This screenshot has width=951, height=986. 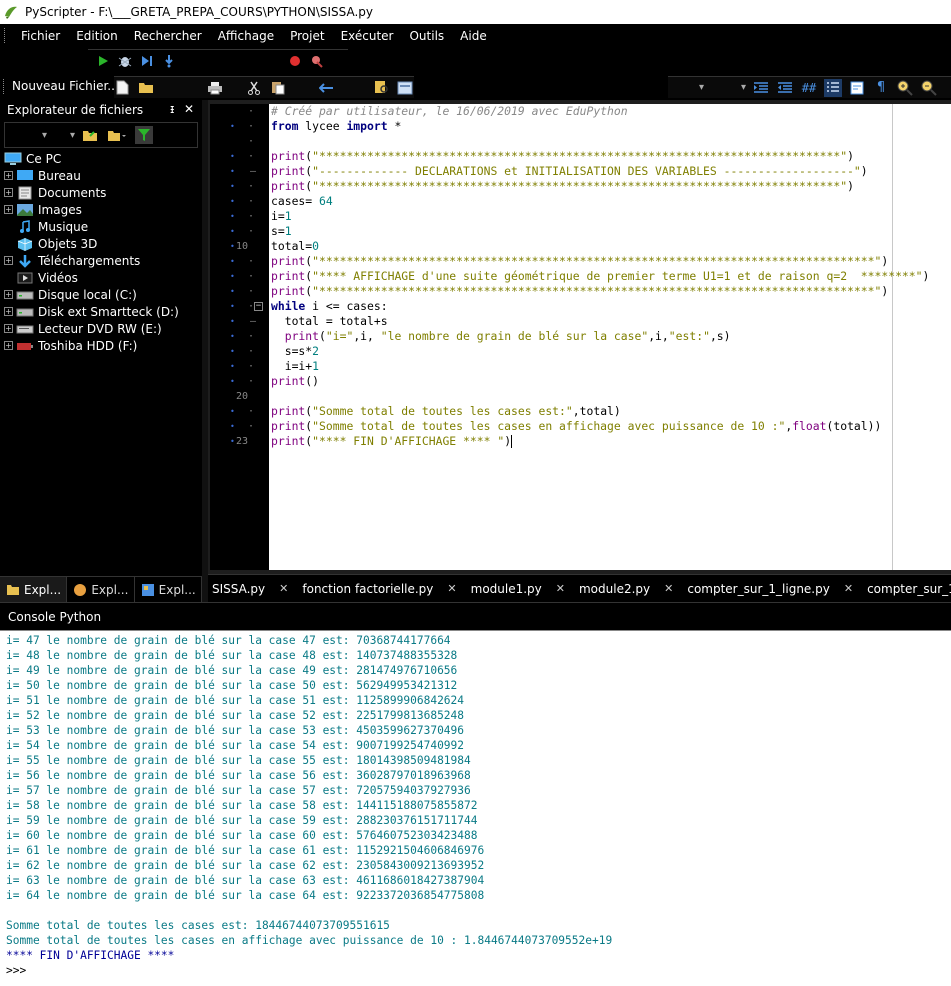 What do you see at coordinates (239, 171) in the screenshot?
I see `gutter-line: • –` at bounding box center [239, 171].